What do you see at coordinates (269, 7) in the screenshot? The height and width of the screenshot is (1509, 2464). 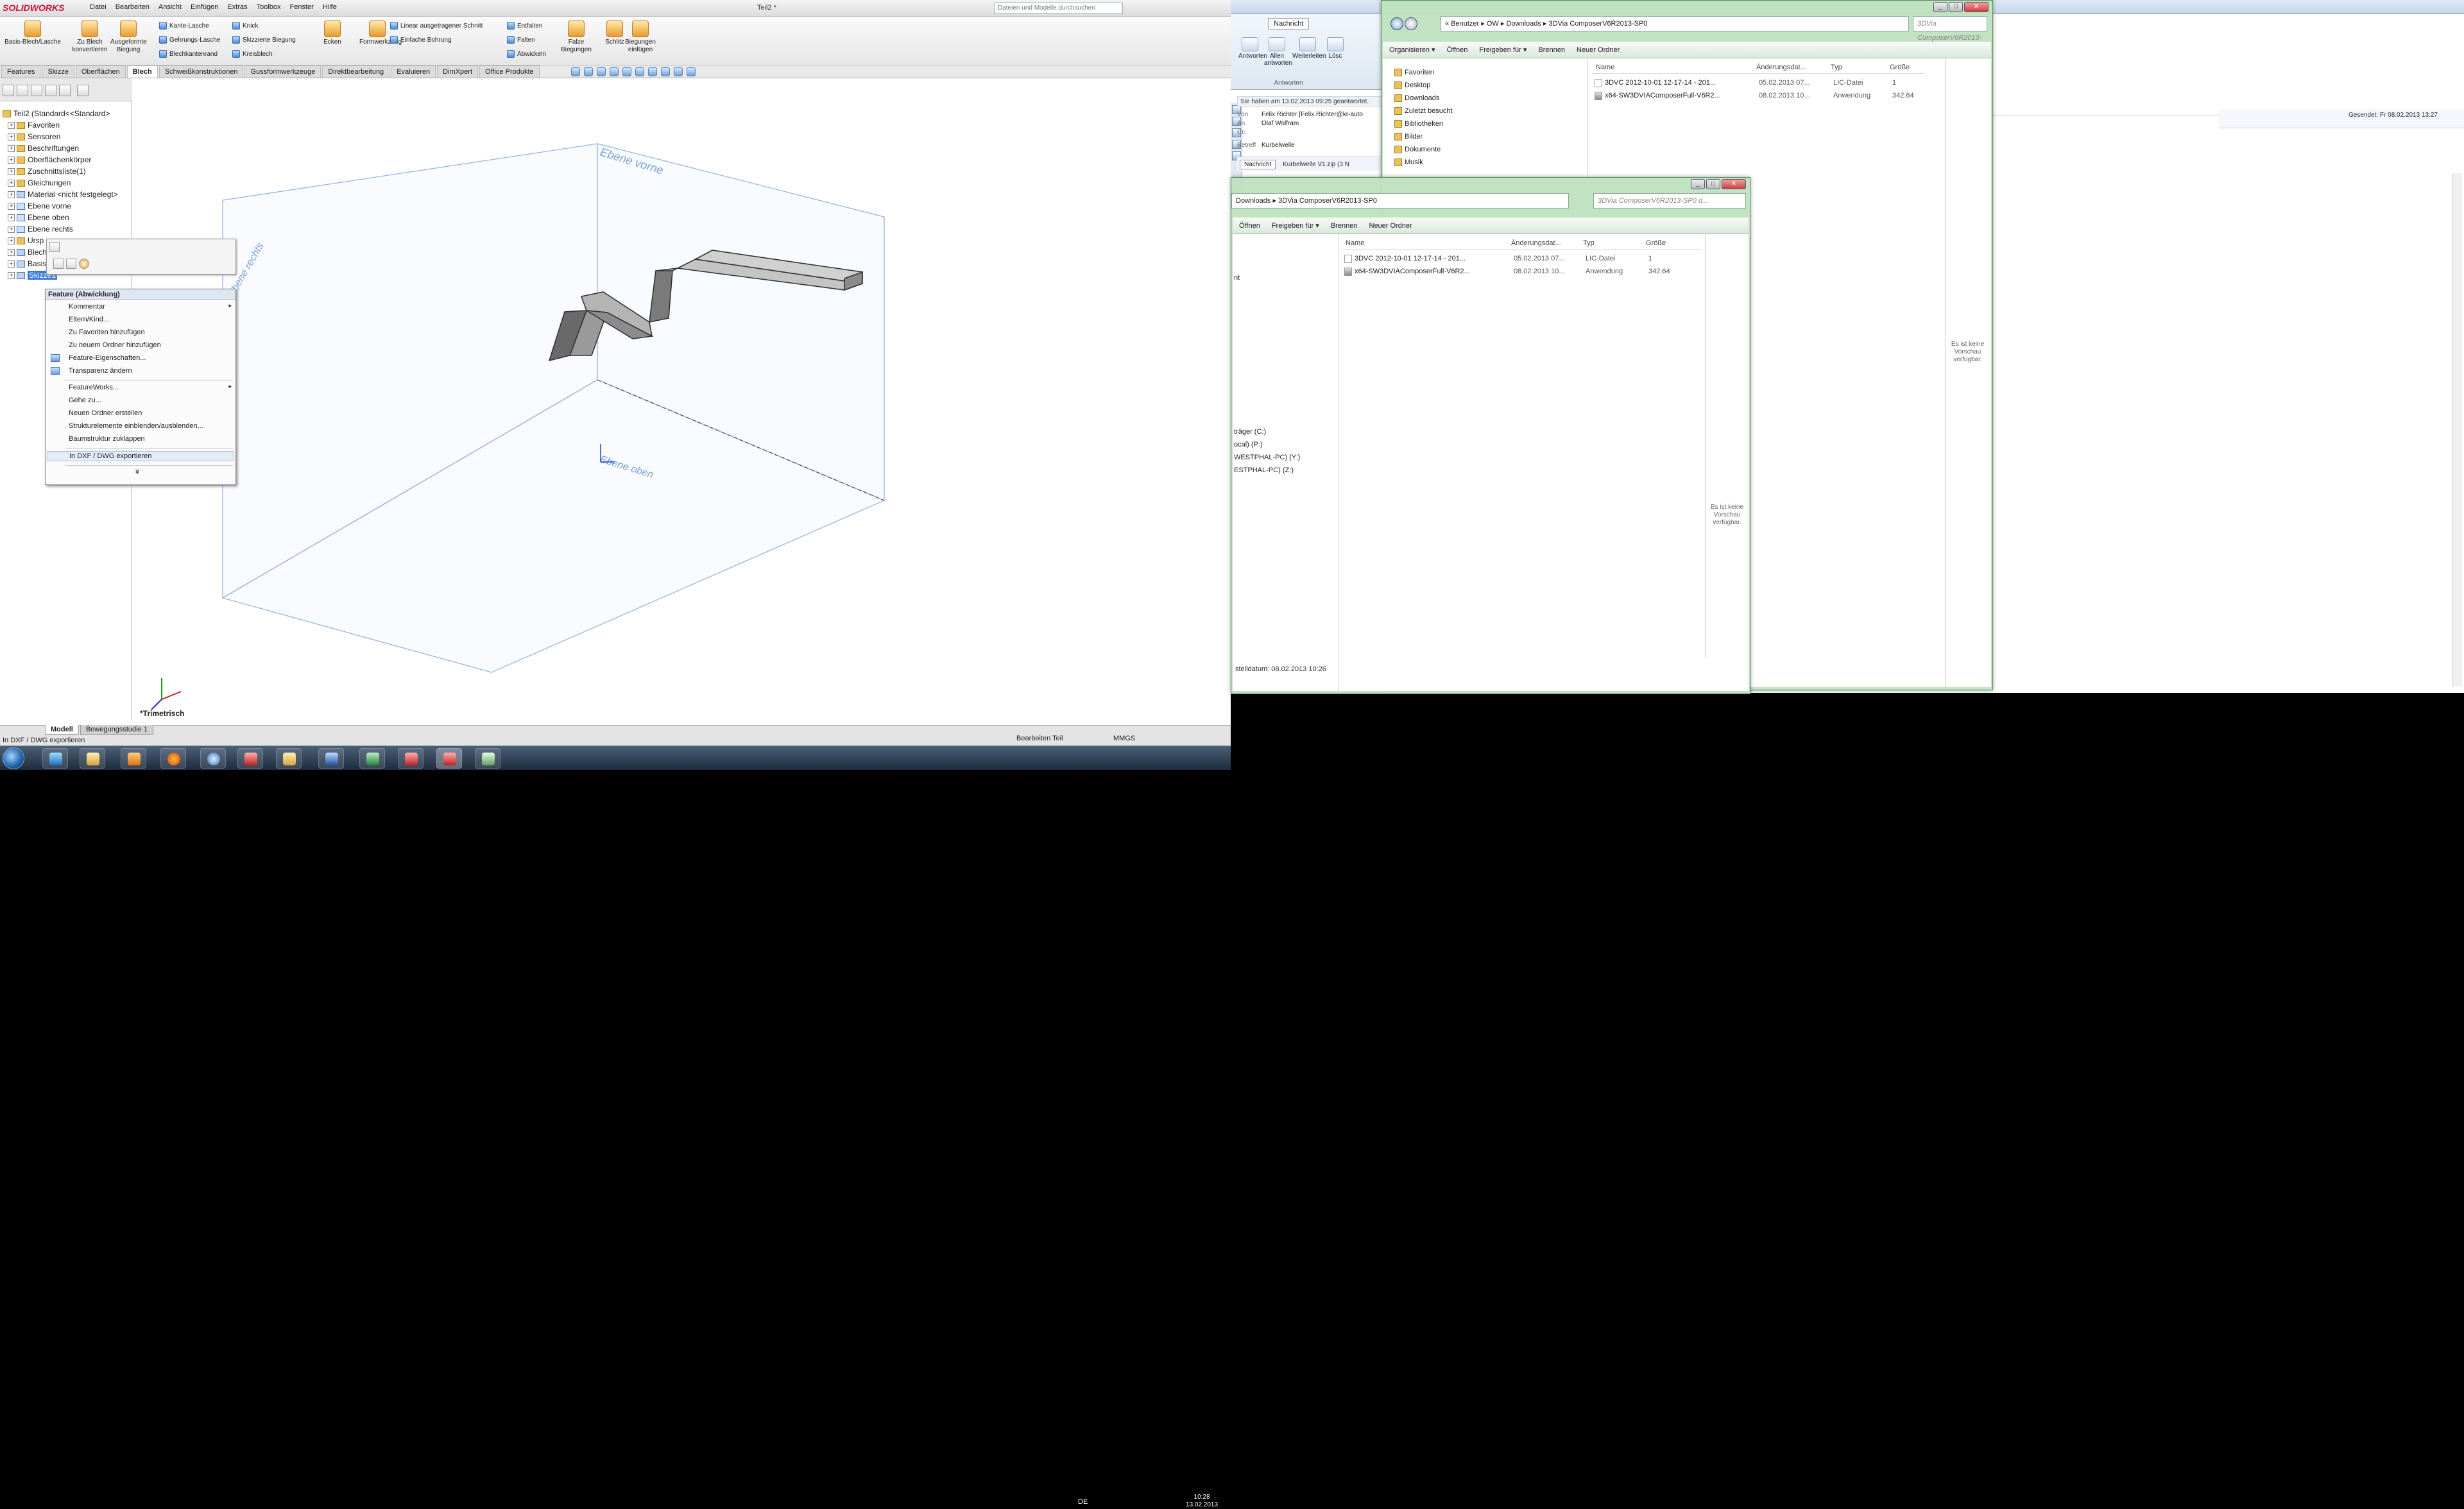 I see `menu-5: Toolbox` at bounding box center [269, 7].